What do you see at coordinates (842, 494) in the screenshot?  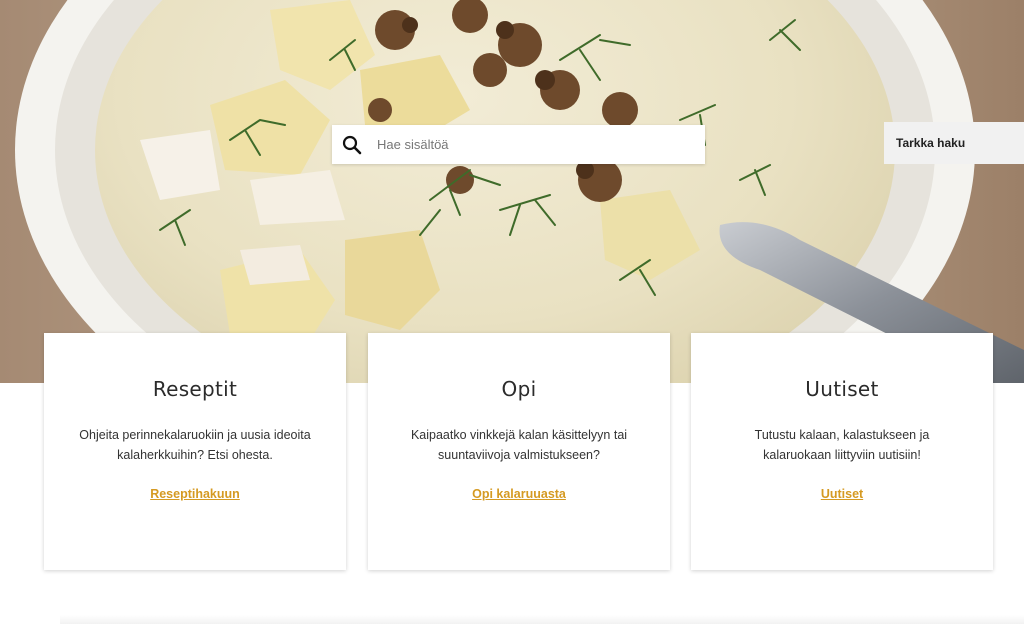 I see `news-link: Uutiset` at bounding box center [842, 494].